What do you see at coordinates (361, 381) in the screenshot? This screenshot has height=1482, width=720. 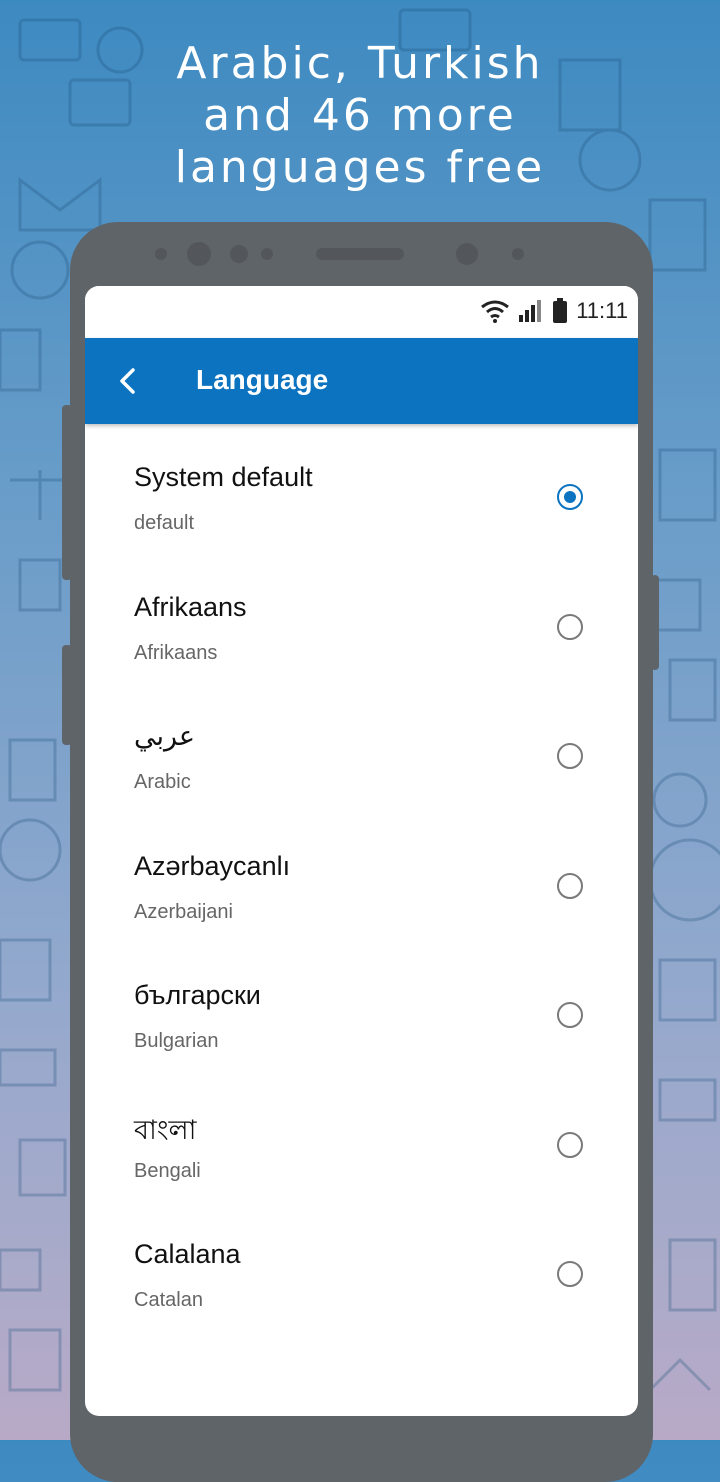 I see `app-bar: Language` at bounding box center [361, 381].